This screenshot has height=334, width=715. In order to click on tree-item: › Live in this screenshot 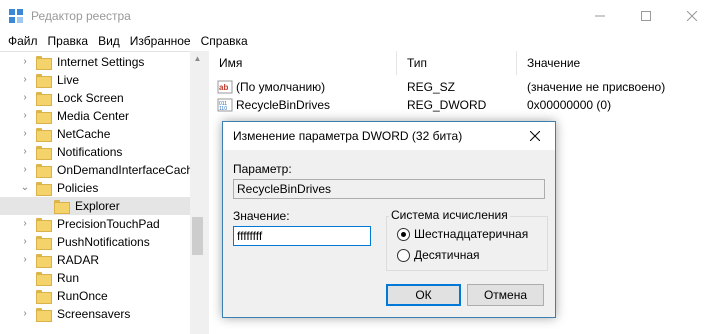, I will do `click(95, 80)`.